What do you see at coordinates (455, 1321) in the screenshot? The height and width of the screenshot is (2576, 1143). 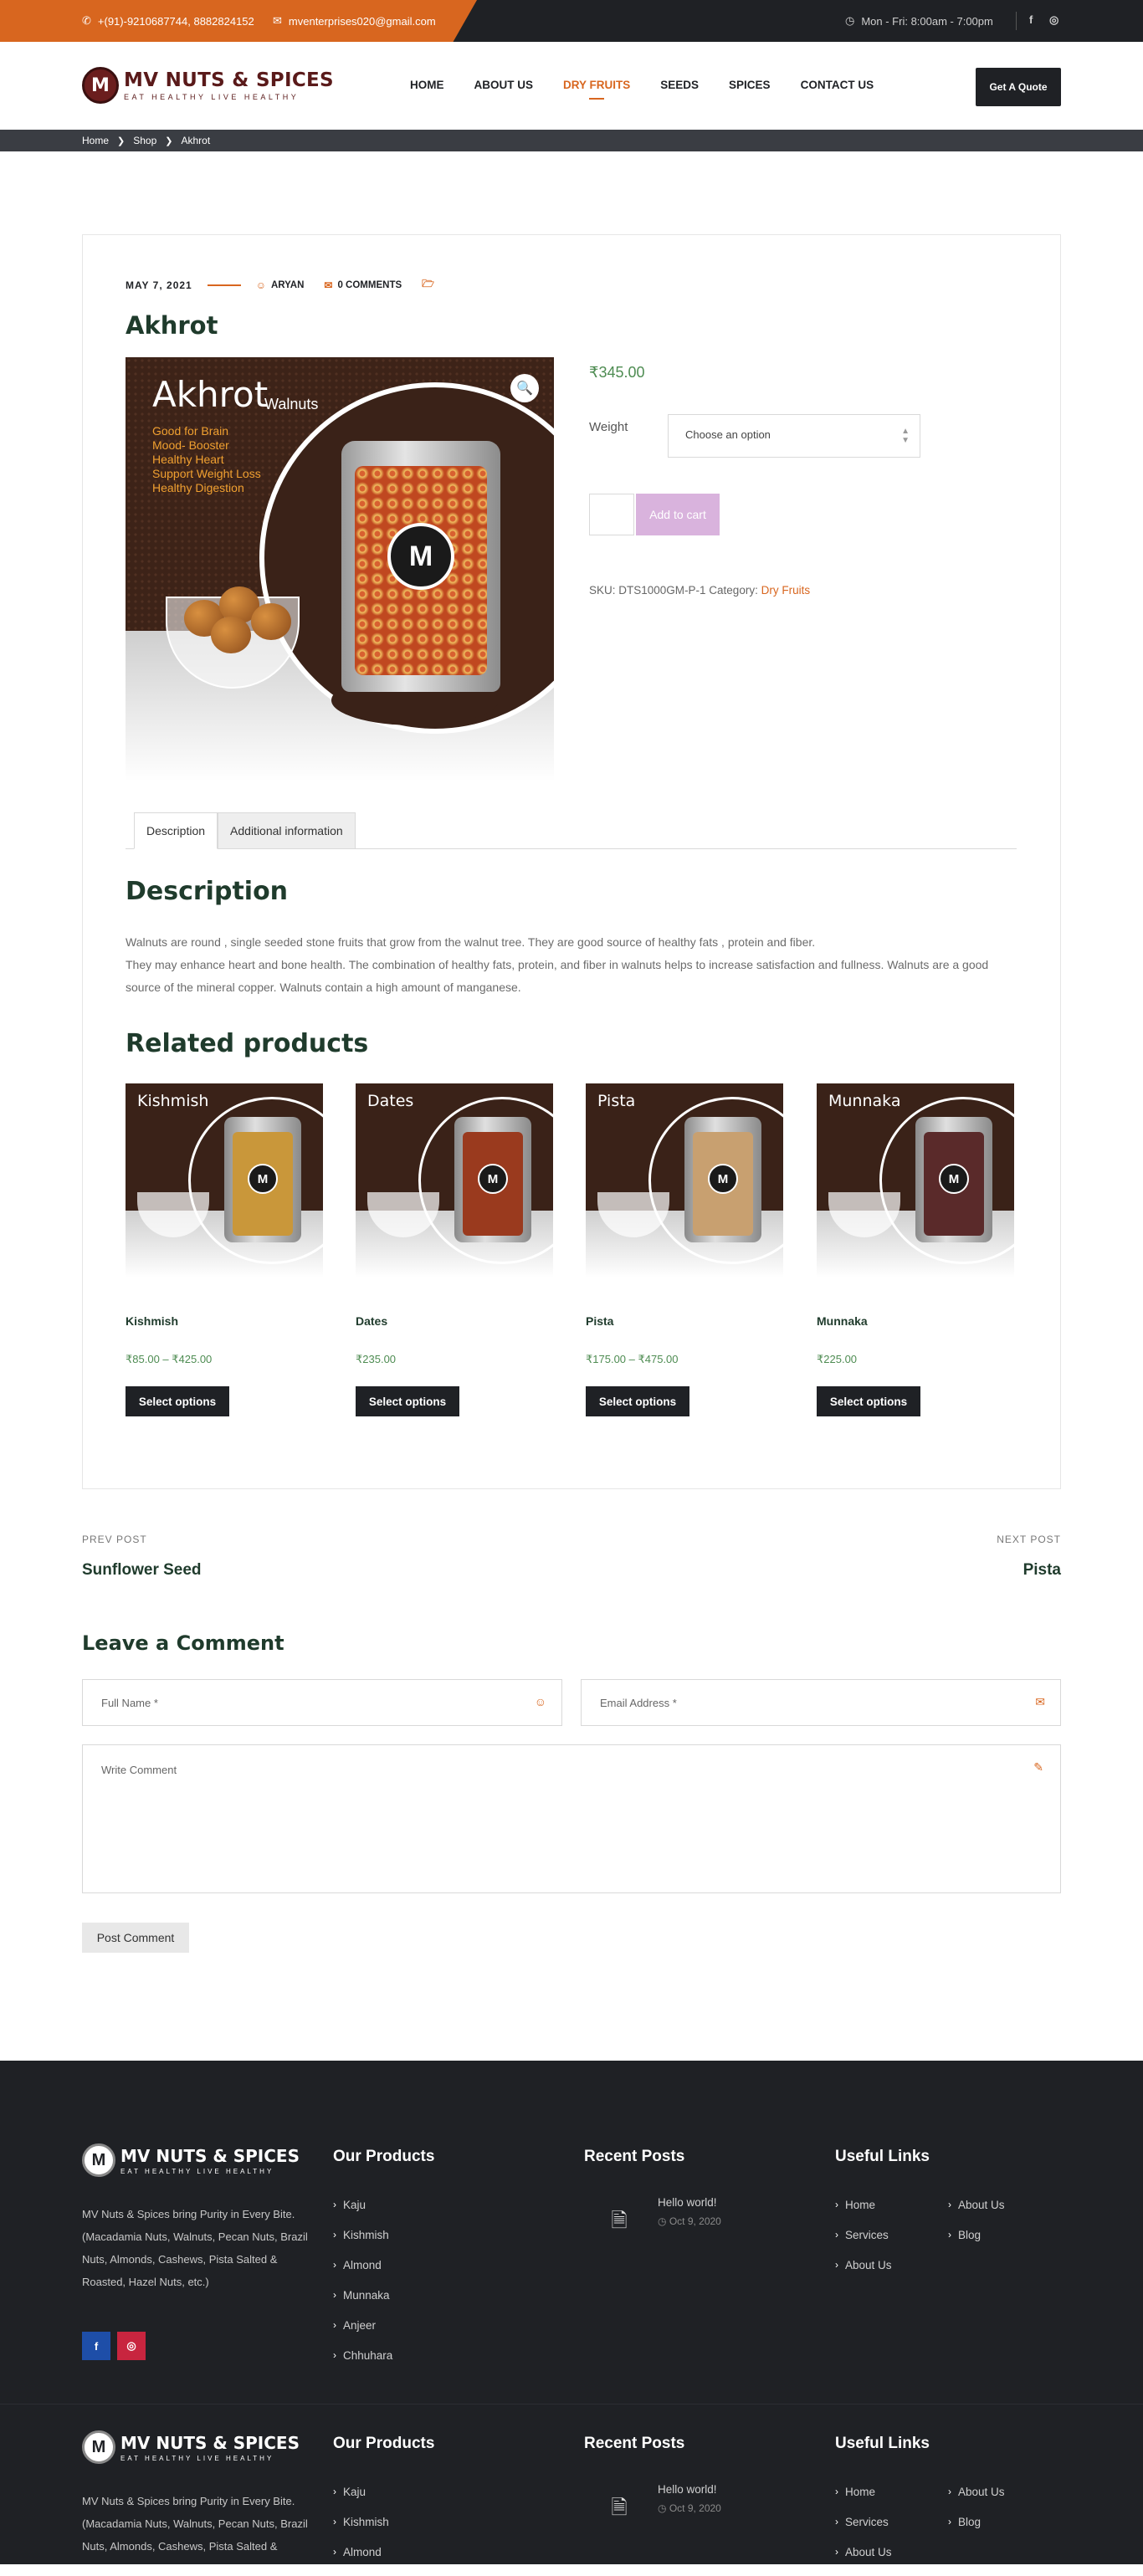 I see `related-product-name: Dates` at bounding box center [455, 1321].